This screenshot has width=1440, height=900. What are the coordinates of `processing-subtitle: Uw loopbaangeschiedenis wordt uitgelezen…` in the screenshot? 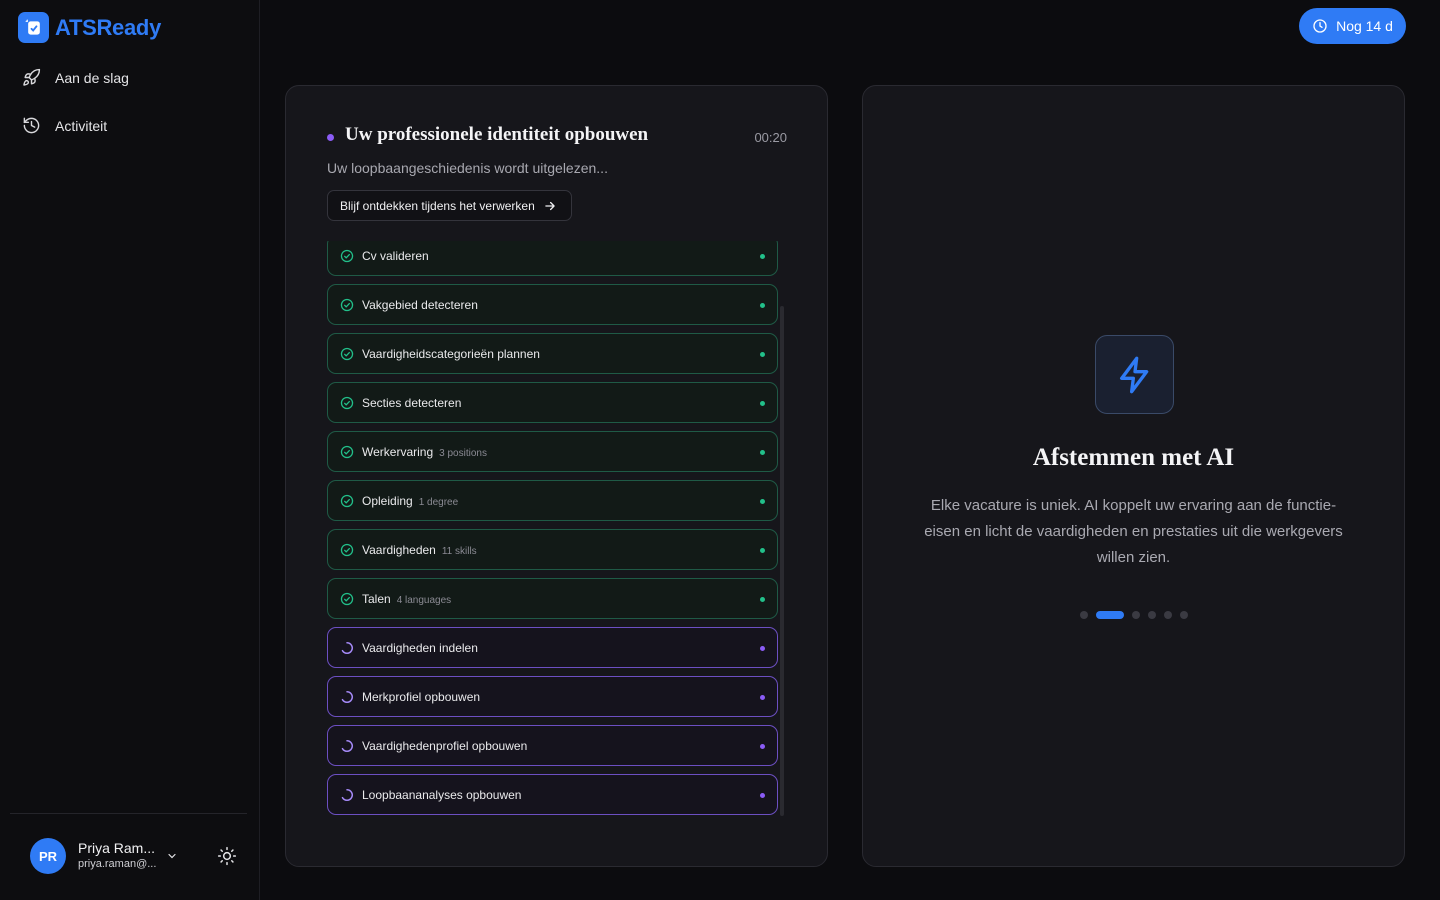 It's located at (467, 168).